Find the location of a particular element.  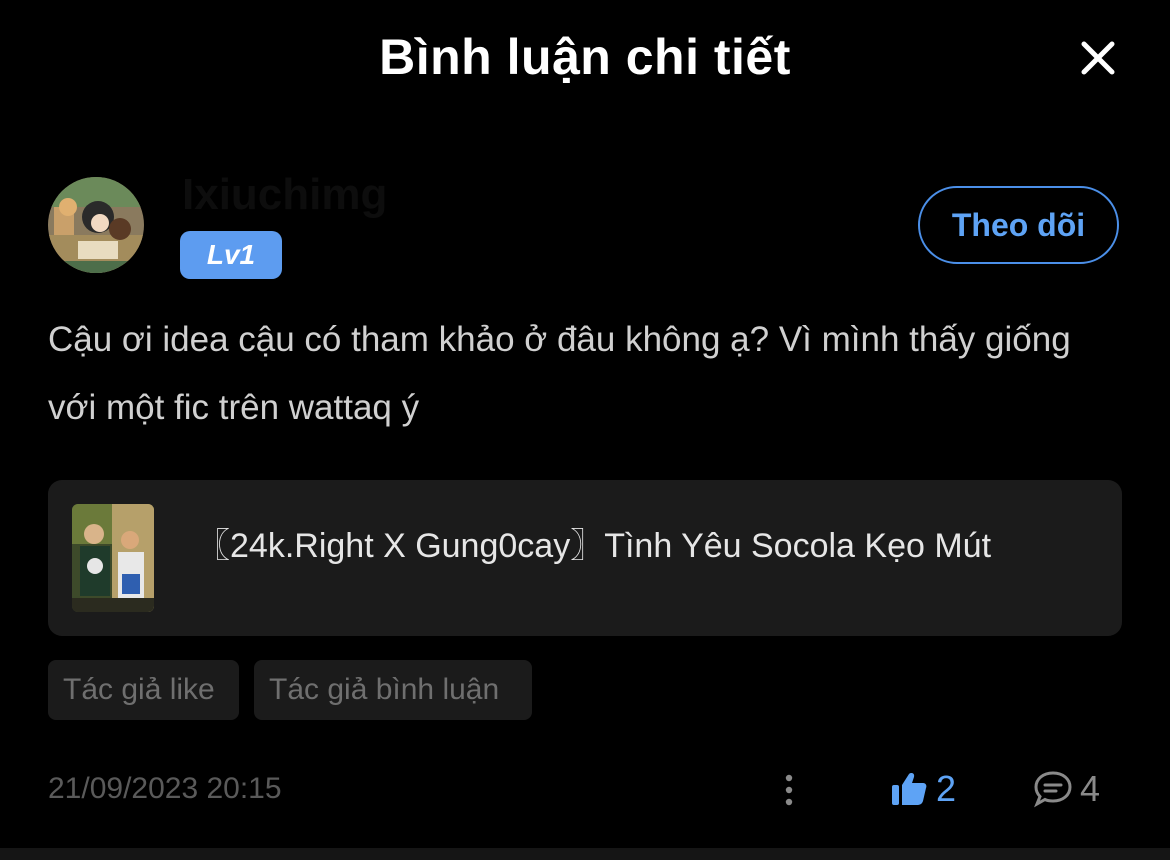

avatar-image is located at coordinates (96, 225).